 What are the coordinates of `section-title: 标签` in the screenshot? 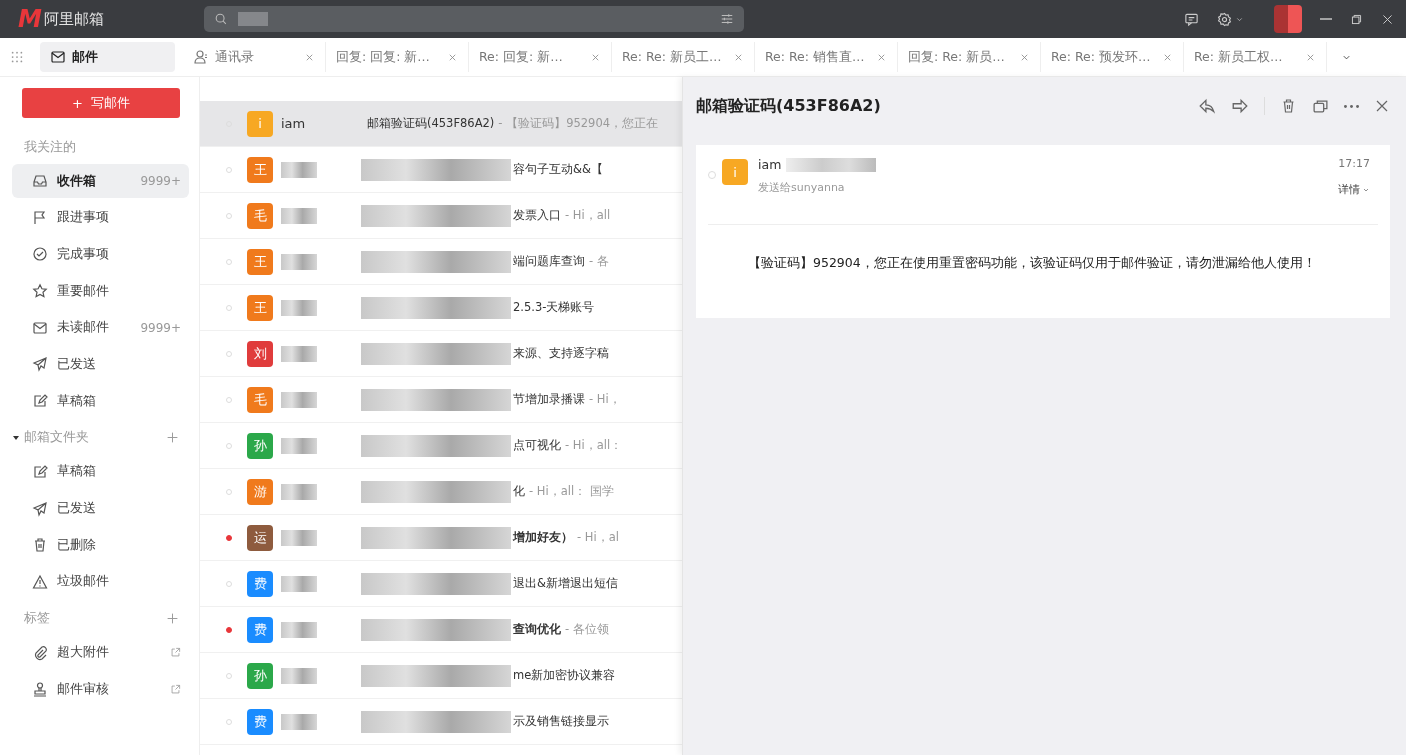 It's located at (37, 619).